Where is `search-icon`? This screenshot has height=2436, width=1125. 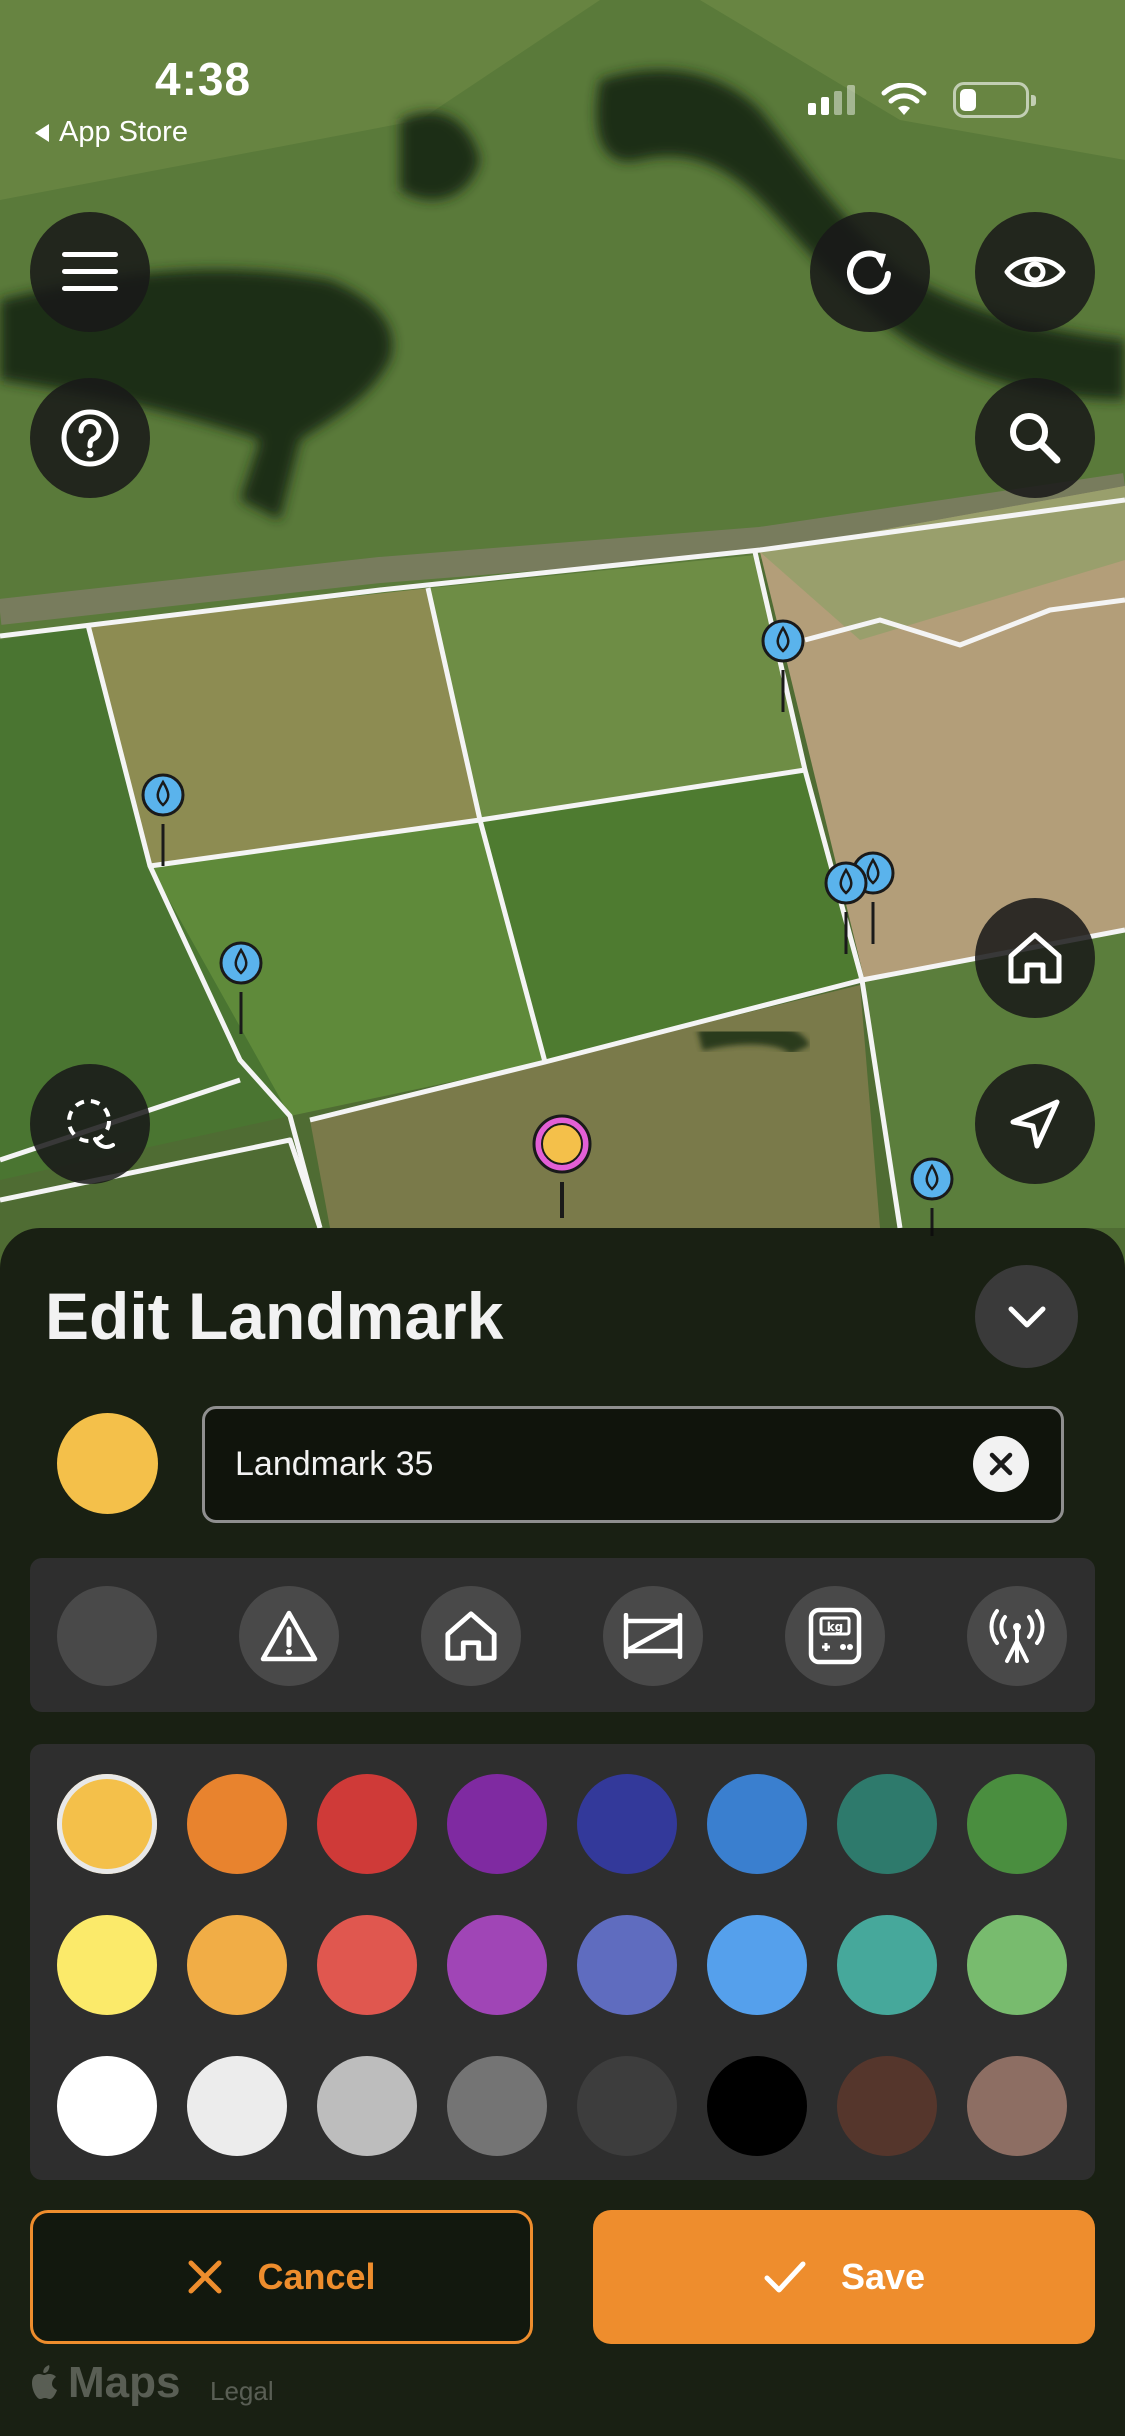
search-icon is located at coordinates (1035, 438).